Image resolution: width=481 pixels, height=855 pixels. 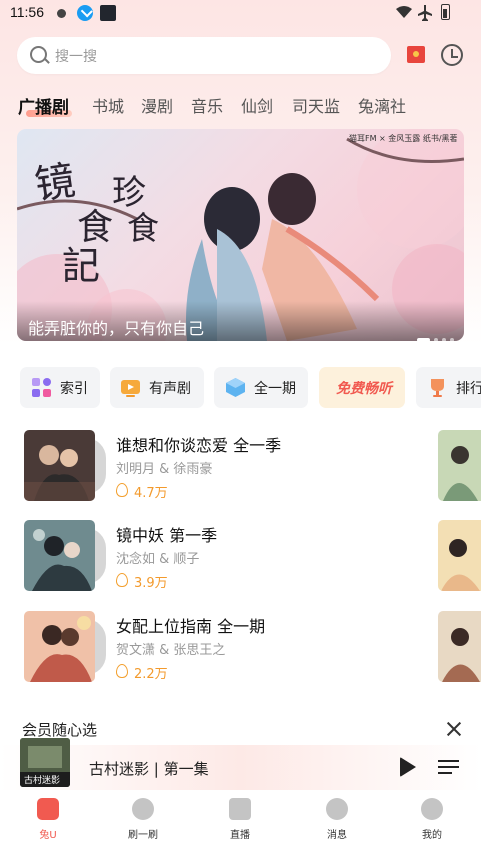 What do you see at coordinates (199, 445) in the screenshot?
I see `drama-title: 谁想和你谈恋爱 全一季` at bounding box center [199, 445].